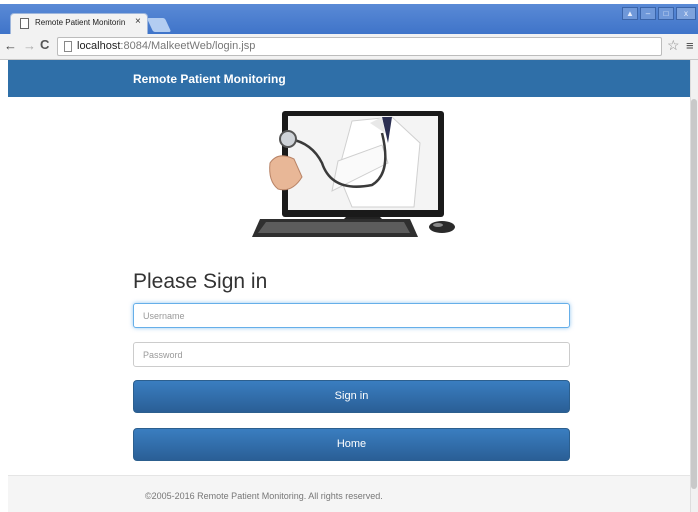 The height and width of the screenshot is (512, 698). Describe the element at coordinates (288, 139) in the screenshot. I see `stethoscope-head` at that location.